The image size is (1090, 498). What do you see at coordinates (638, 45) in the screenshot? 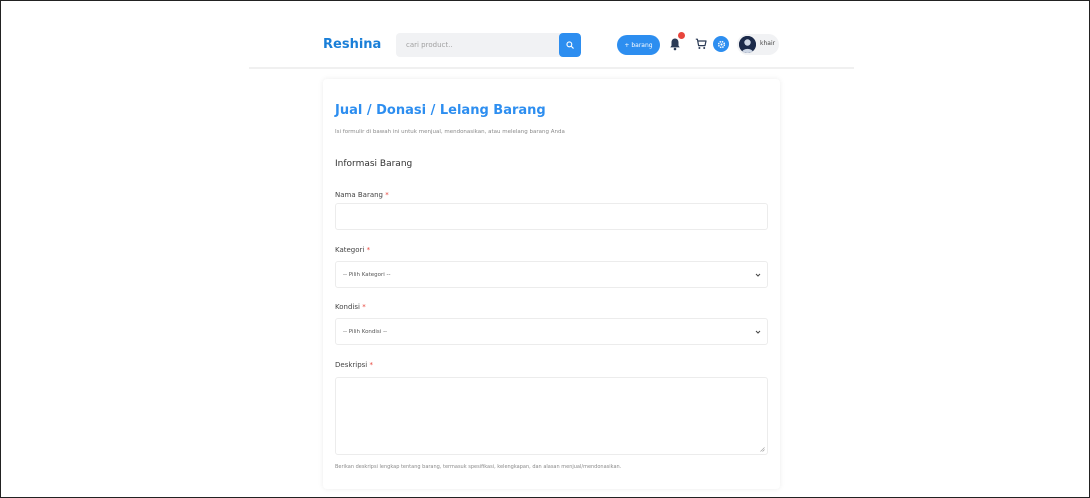
I see `add-item-button: + barang` at bounding box center [638, 45].